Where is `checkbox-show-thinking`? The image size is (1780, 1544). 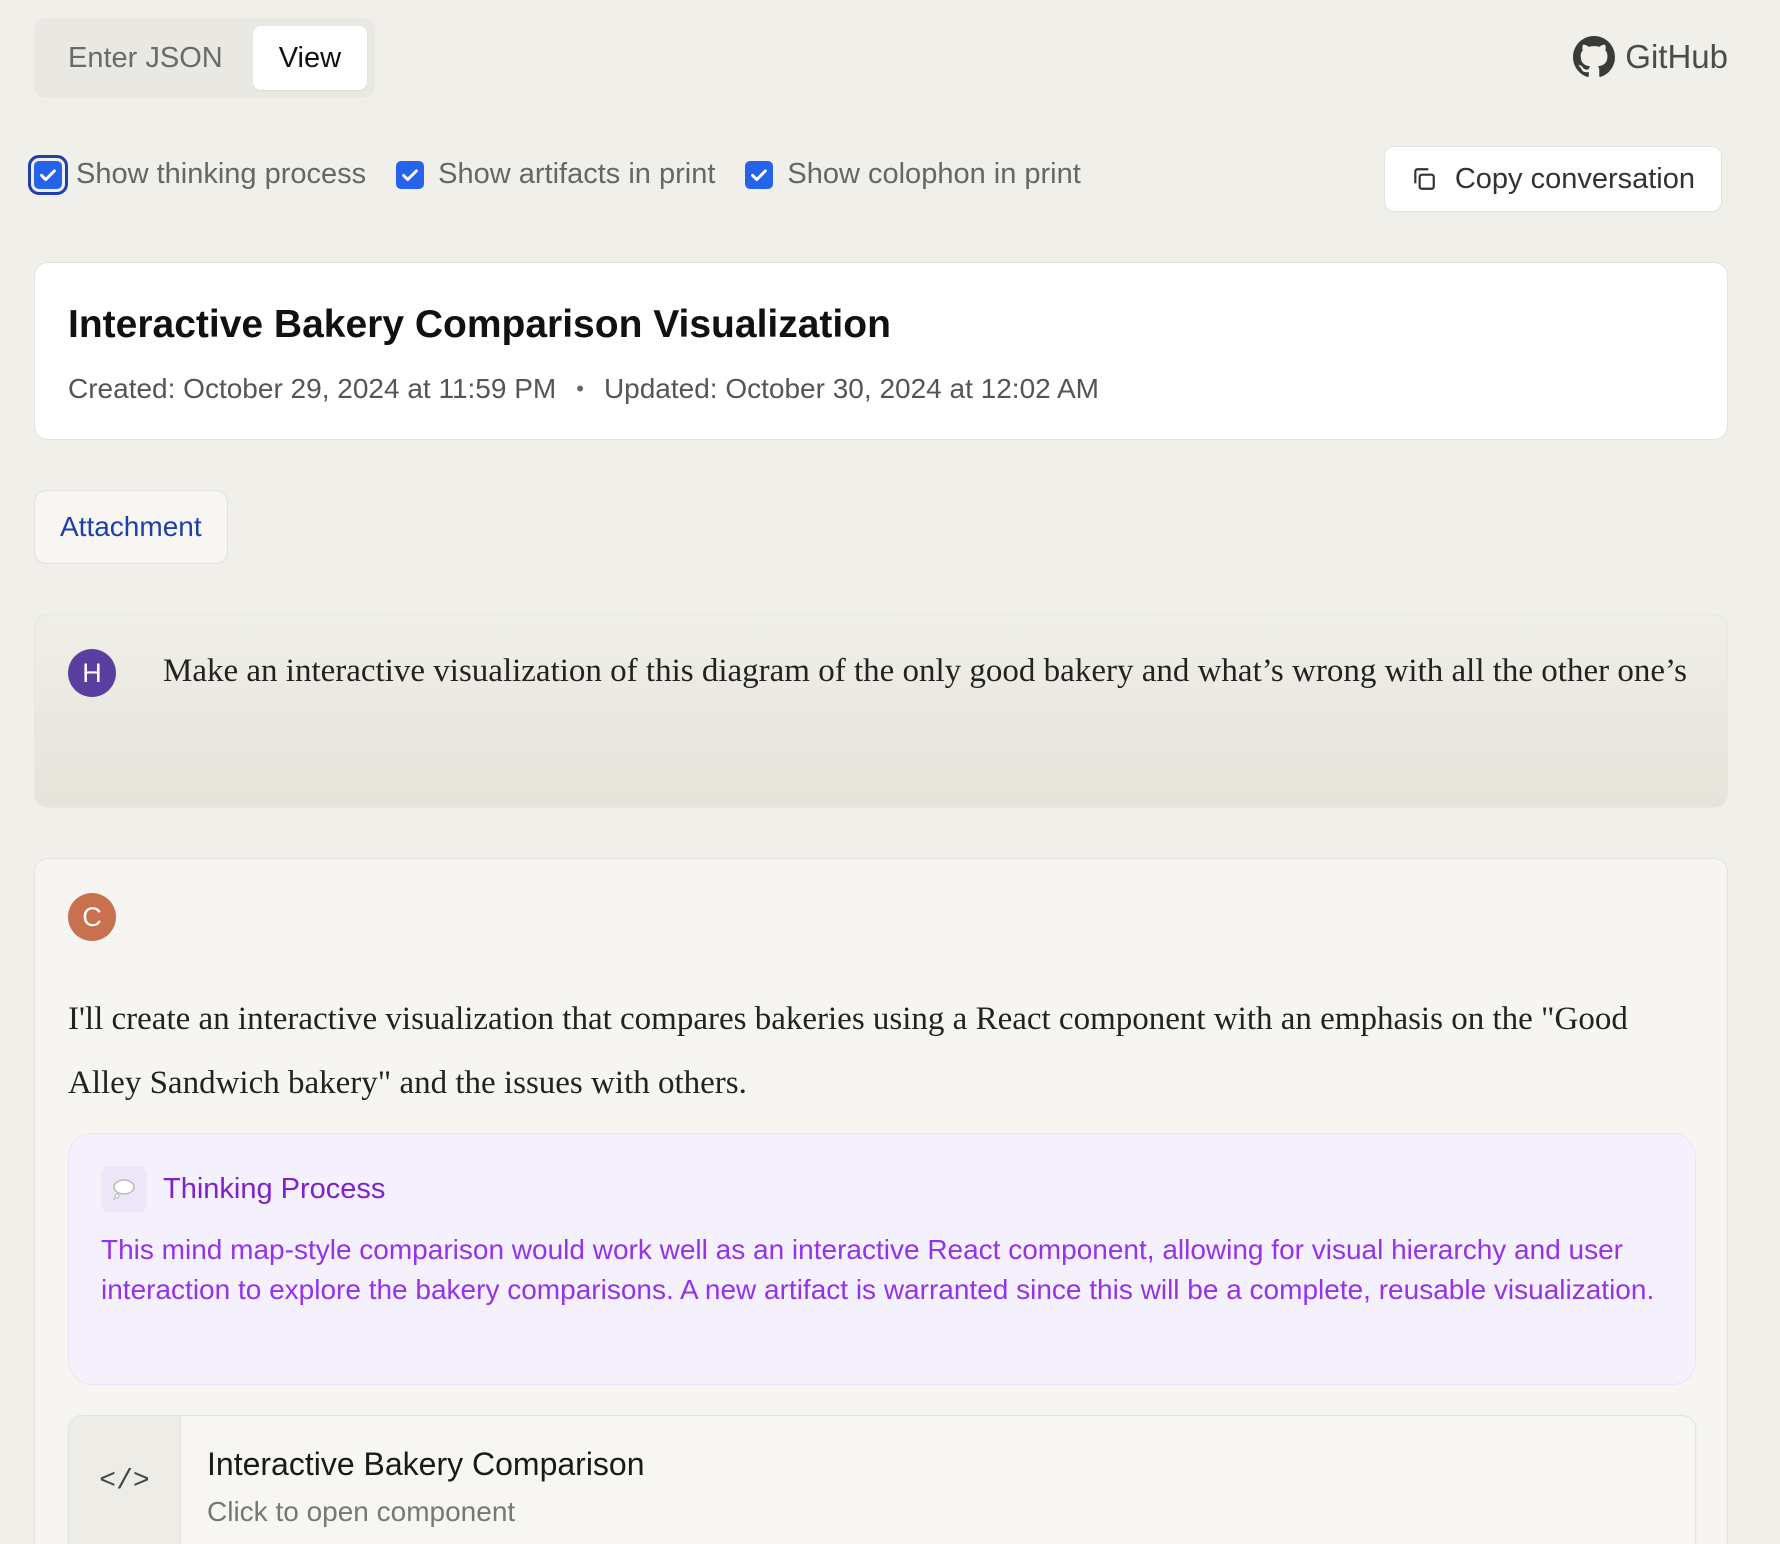 checkbox-show-thinking is located at coordinates (48, 174).